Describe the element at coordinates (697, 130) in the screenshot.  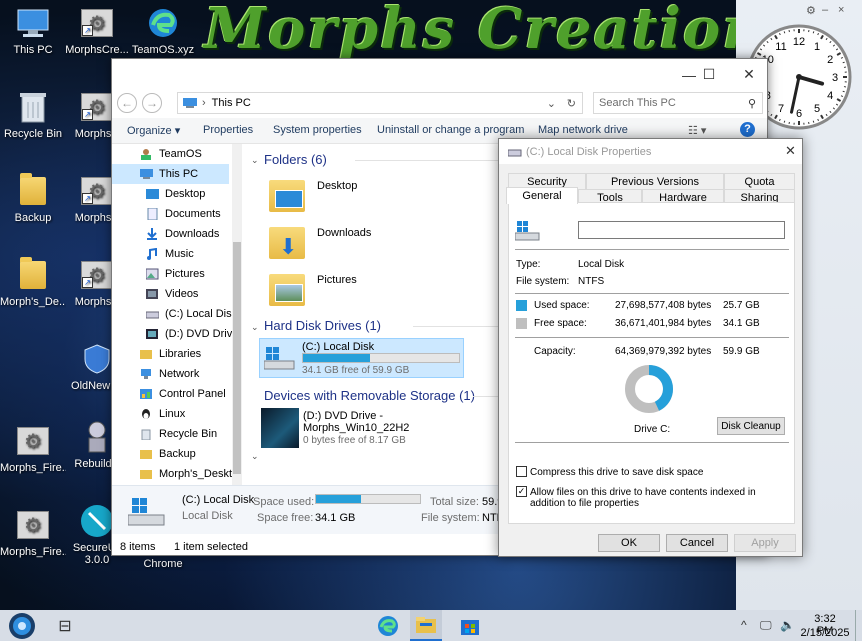
I see `view-options-icon: ☷ ▾` at that location.